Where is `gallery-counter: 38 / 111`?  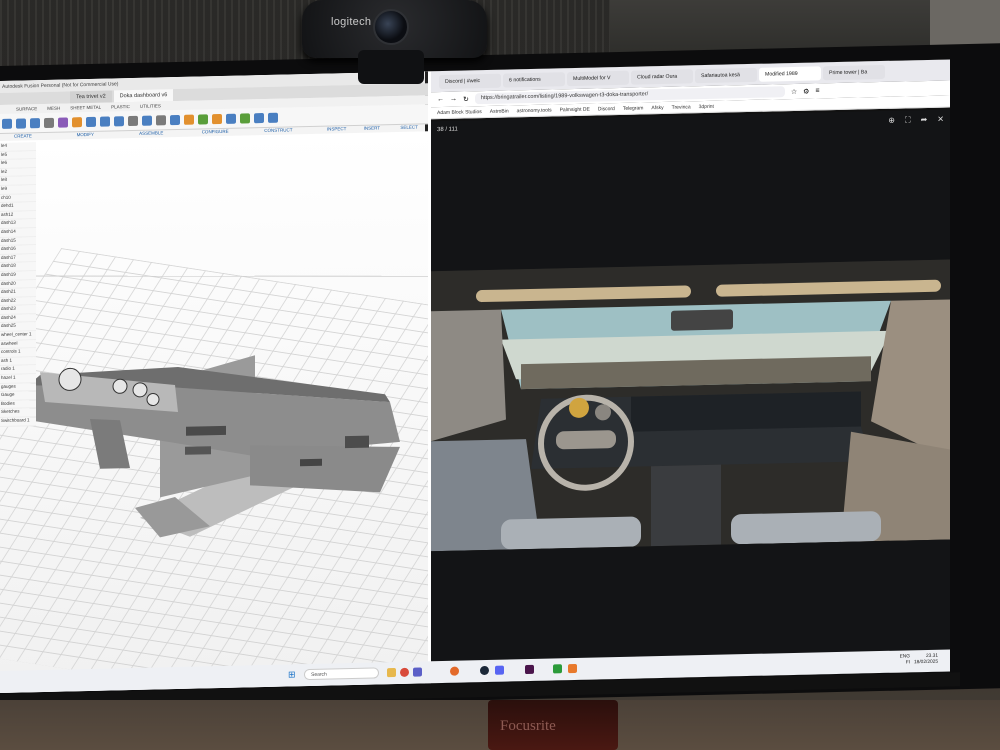 gallery-counter: 38 / 111 is located at coordinates (447, 130).